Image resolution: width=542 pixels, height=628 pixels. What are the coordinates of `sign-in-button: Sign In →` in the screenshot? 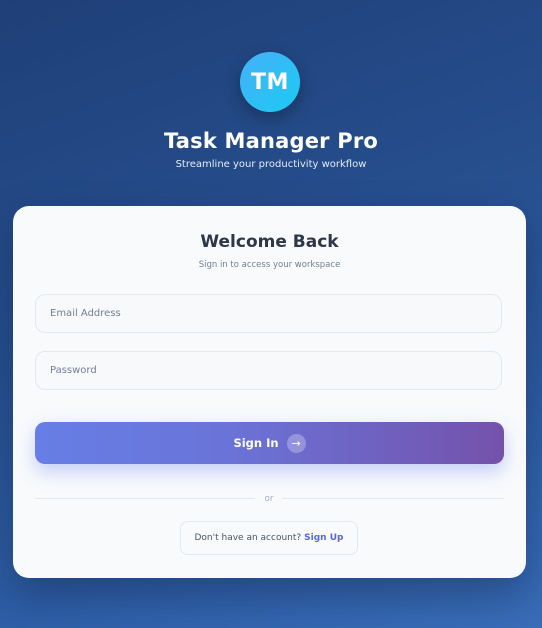 It's located at (269, 443).